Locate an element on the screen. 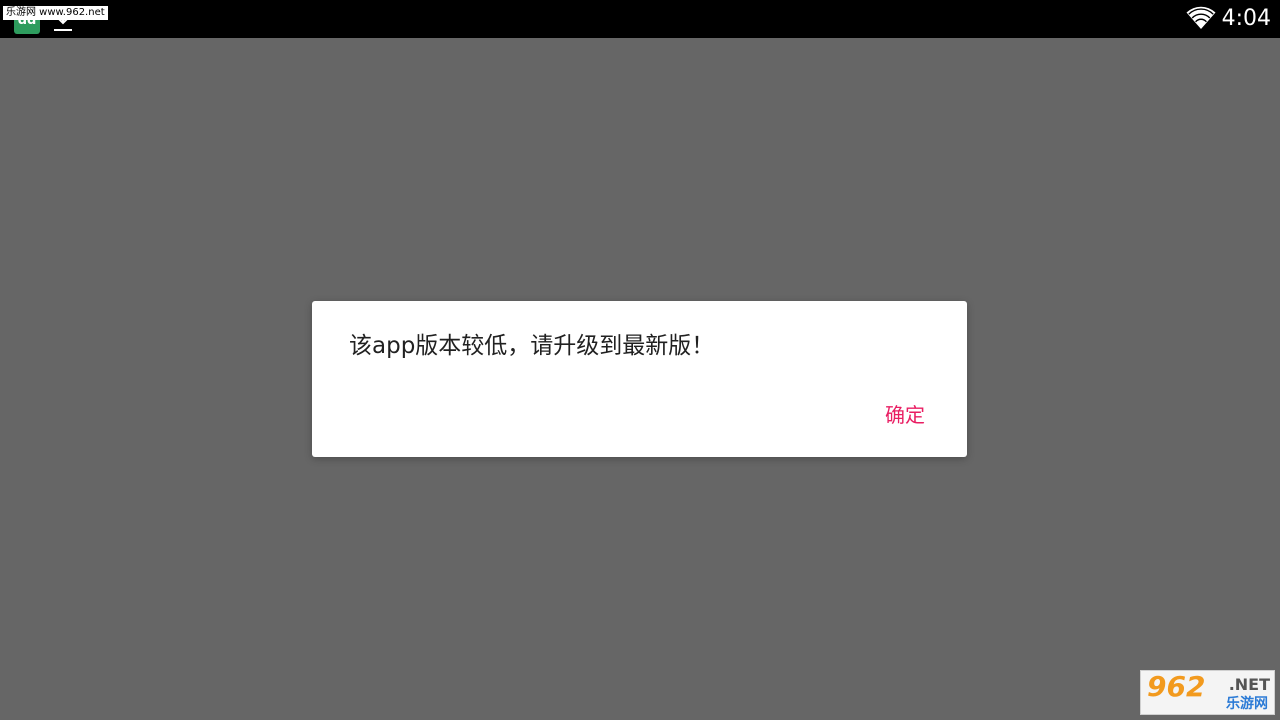  watermark-logo-subtitle: 乐游网 is located at coordinates (1247, 704).